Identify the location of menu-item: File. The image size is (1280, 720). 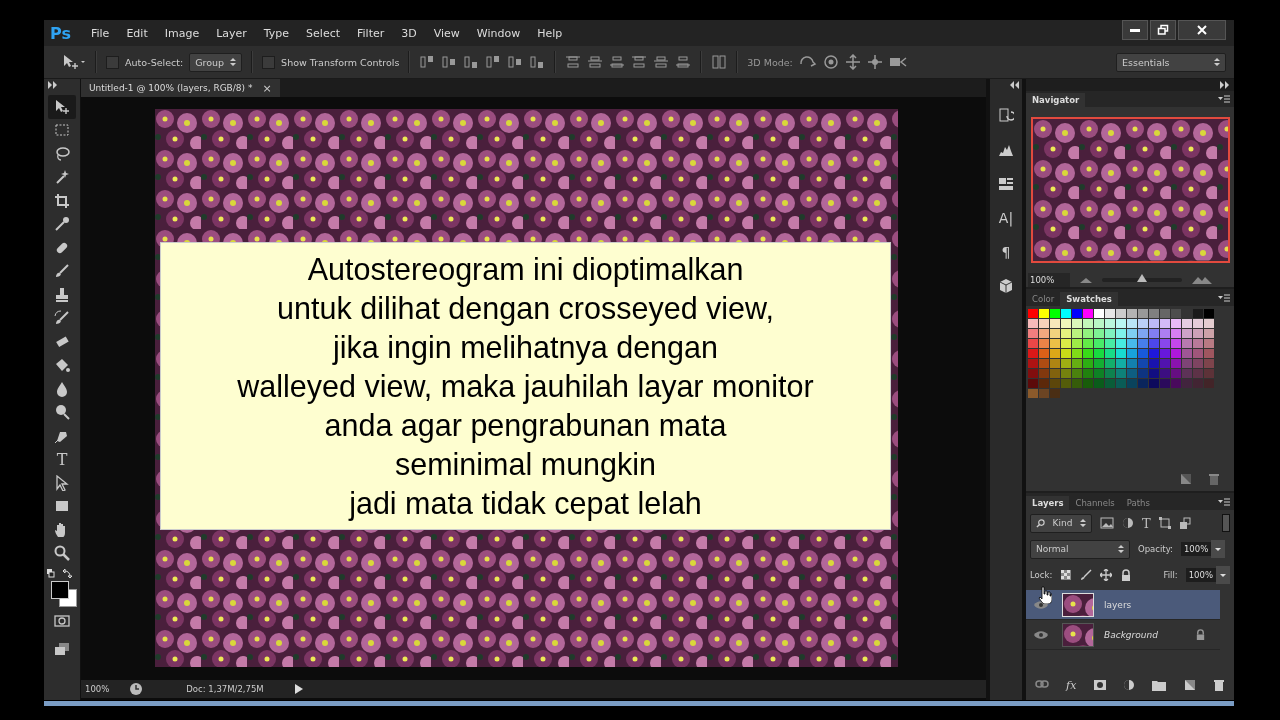
(100, 33).